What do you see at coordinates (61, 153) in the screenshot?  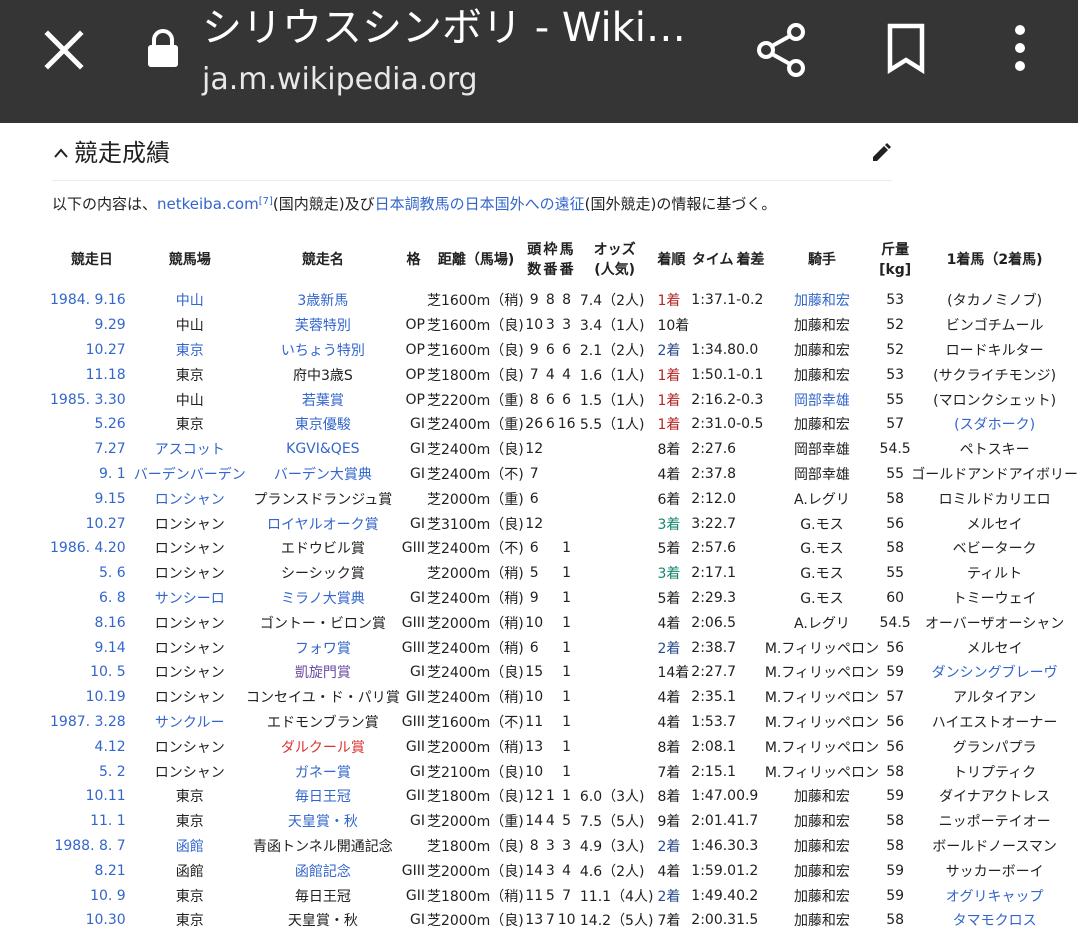 I see `chevron-up-icon` at bounding box center [61, 153].